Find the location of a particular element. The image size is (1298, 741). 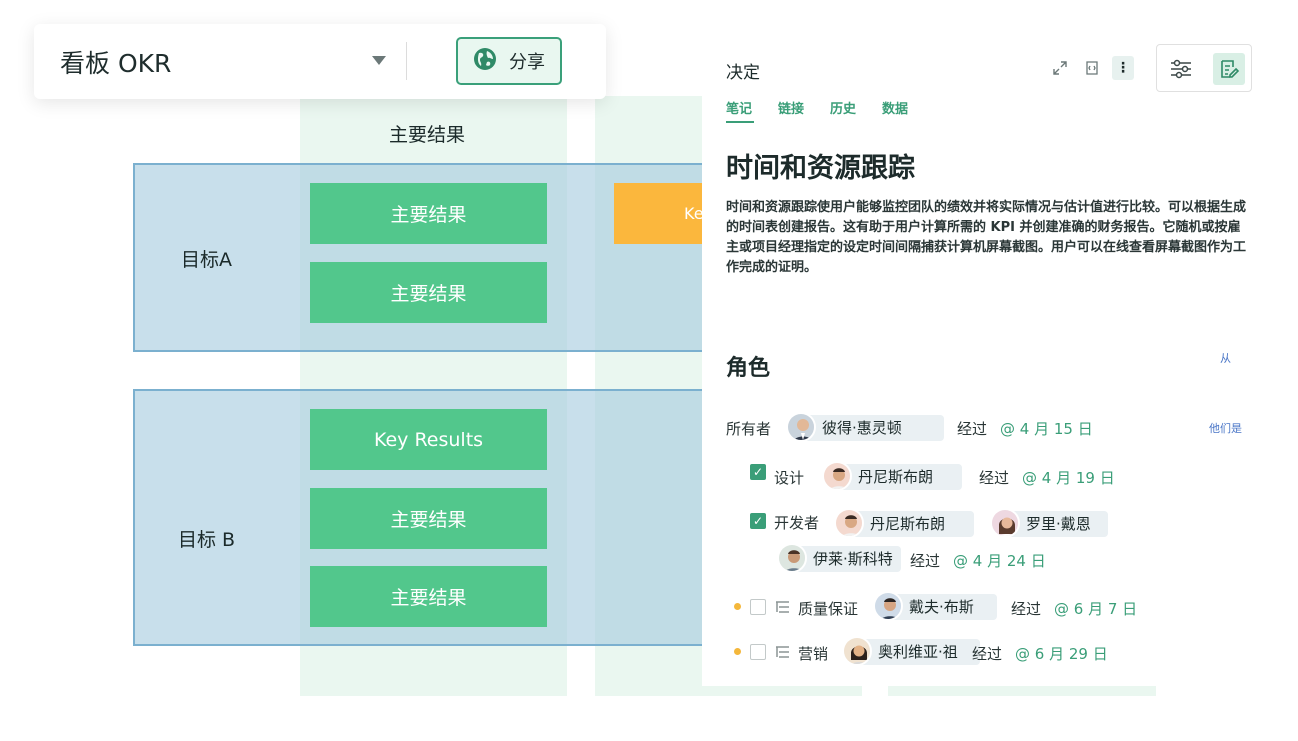

due-date: @ 4 月 19 日 is located at coordinates (1068, 477).